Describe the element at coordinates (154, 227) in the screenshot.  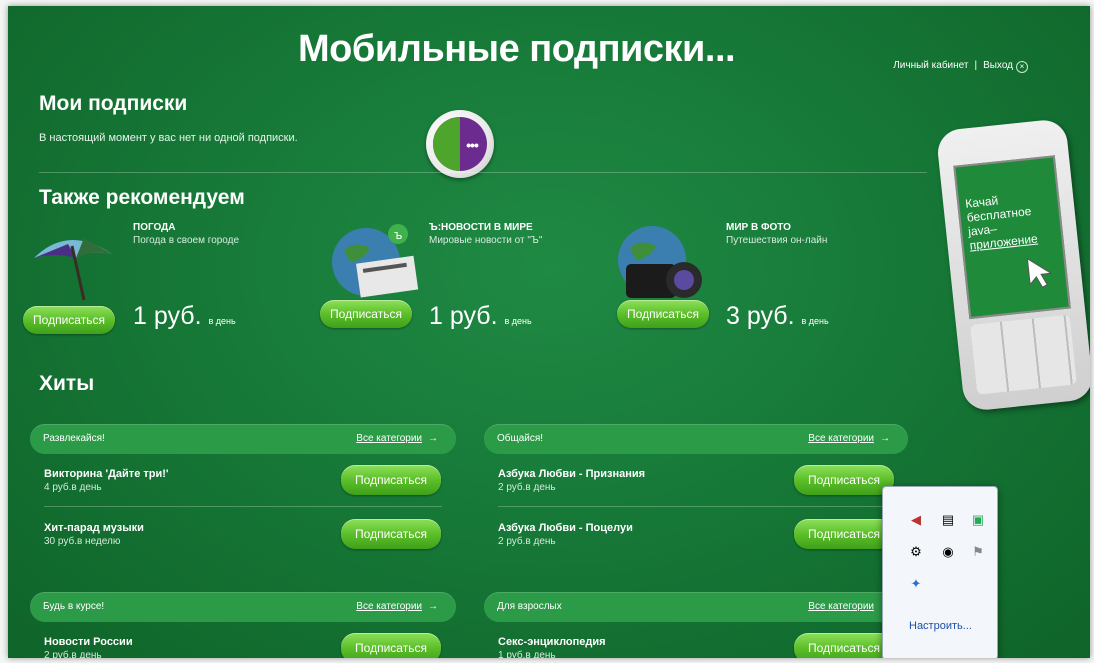
I see `recommend-title: ПОГОДА` at that location.